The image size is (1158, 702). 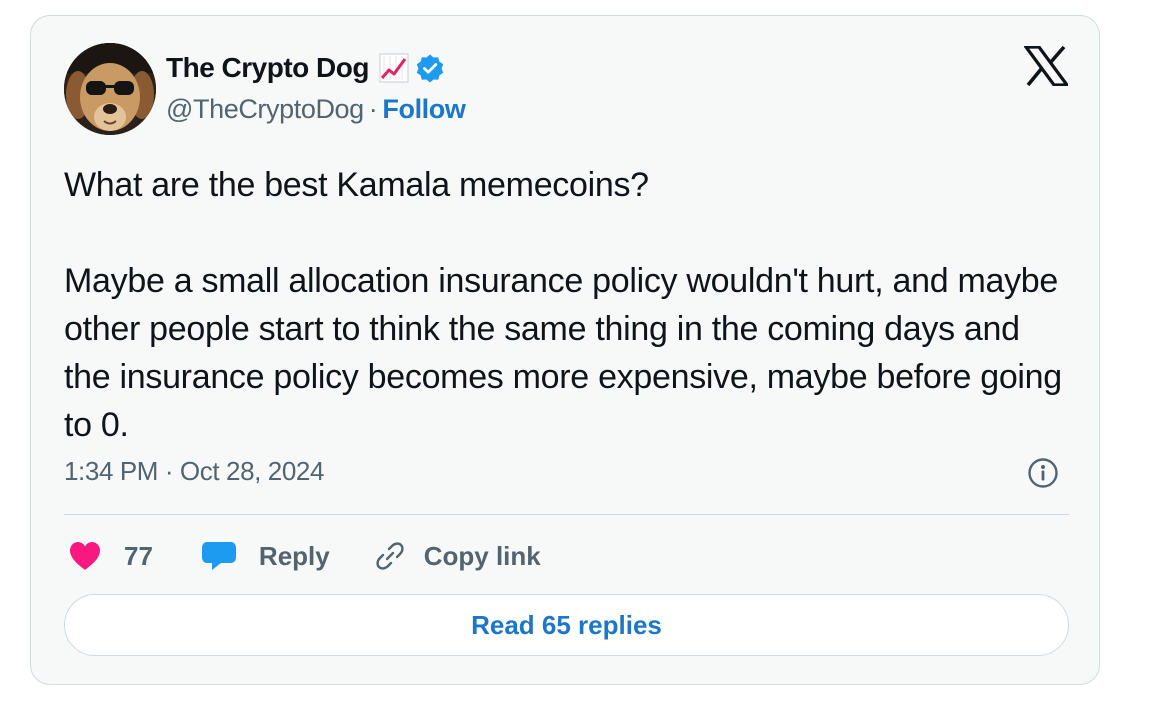 I want to click on dog-avatar-icon, so click(x=110, y=89).